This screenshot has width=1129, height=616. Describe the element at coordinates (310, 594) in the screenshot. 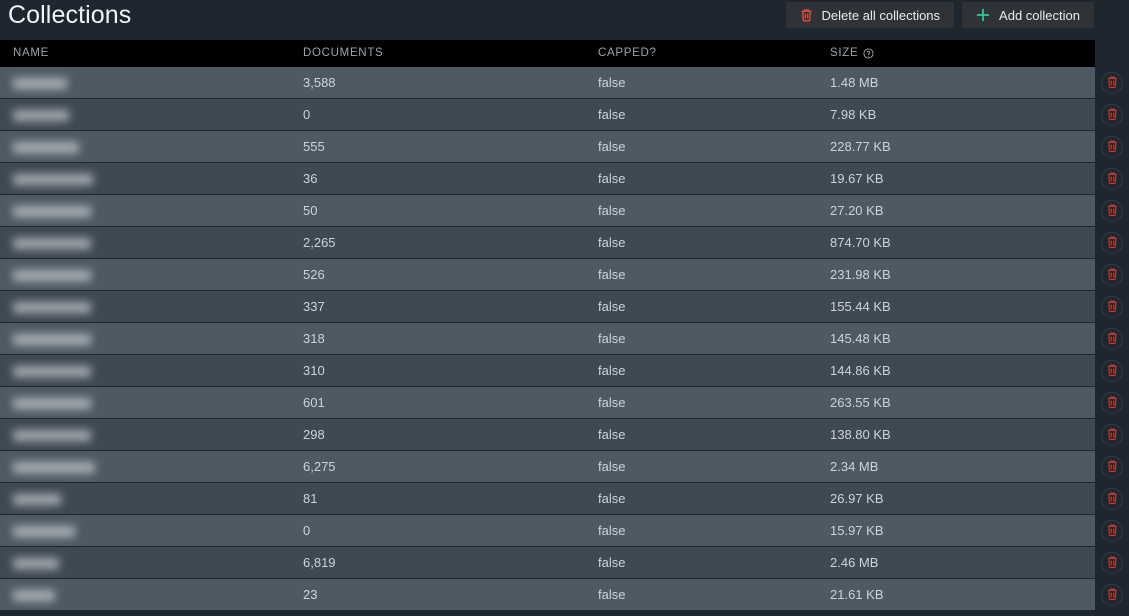

I see `cell-documents: 23` at that location.